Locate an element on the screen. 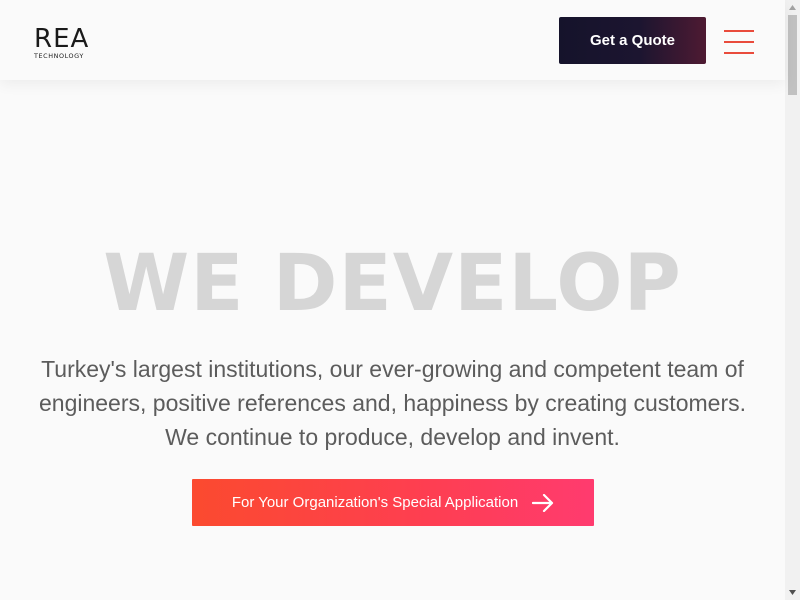 The image size is (800, 600). logo-mark: REA is located at coordinates (62, 39).